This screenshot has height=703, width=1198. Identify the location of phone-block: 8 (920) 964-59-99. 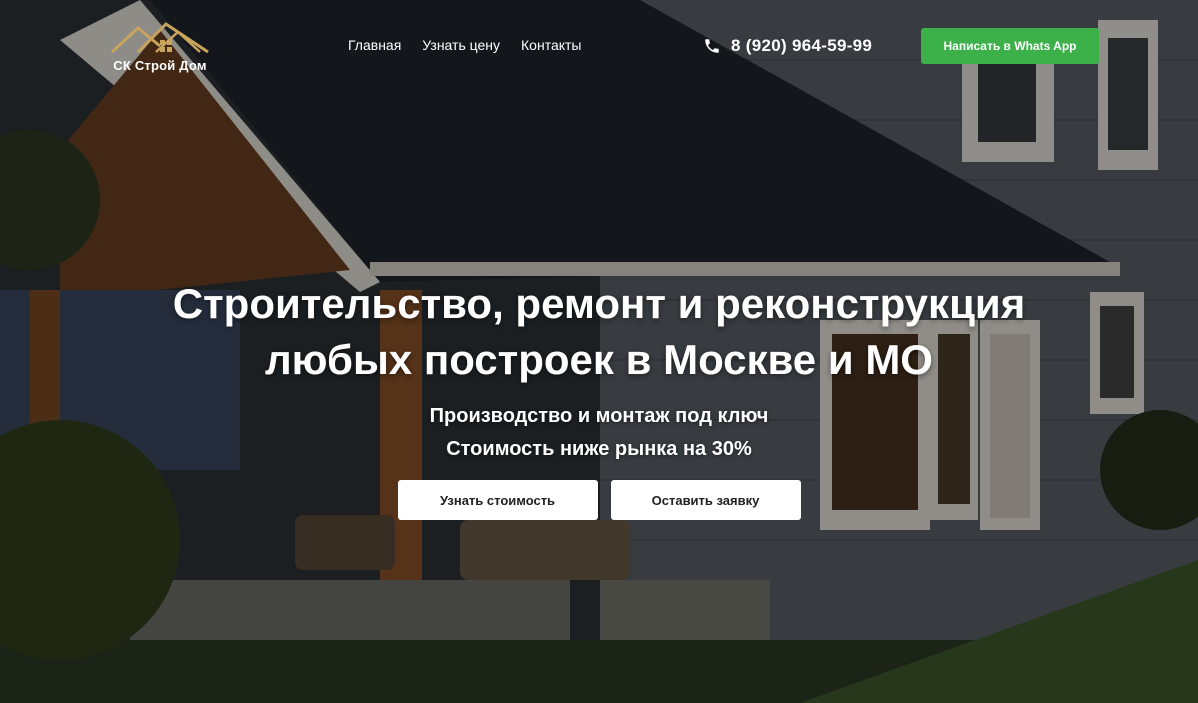
(787, 46).